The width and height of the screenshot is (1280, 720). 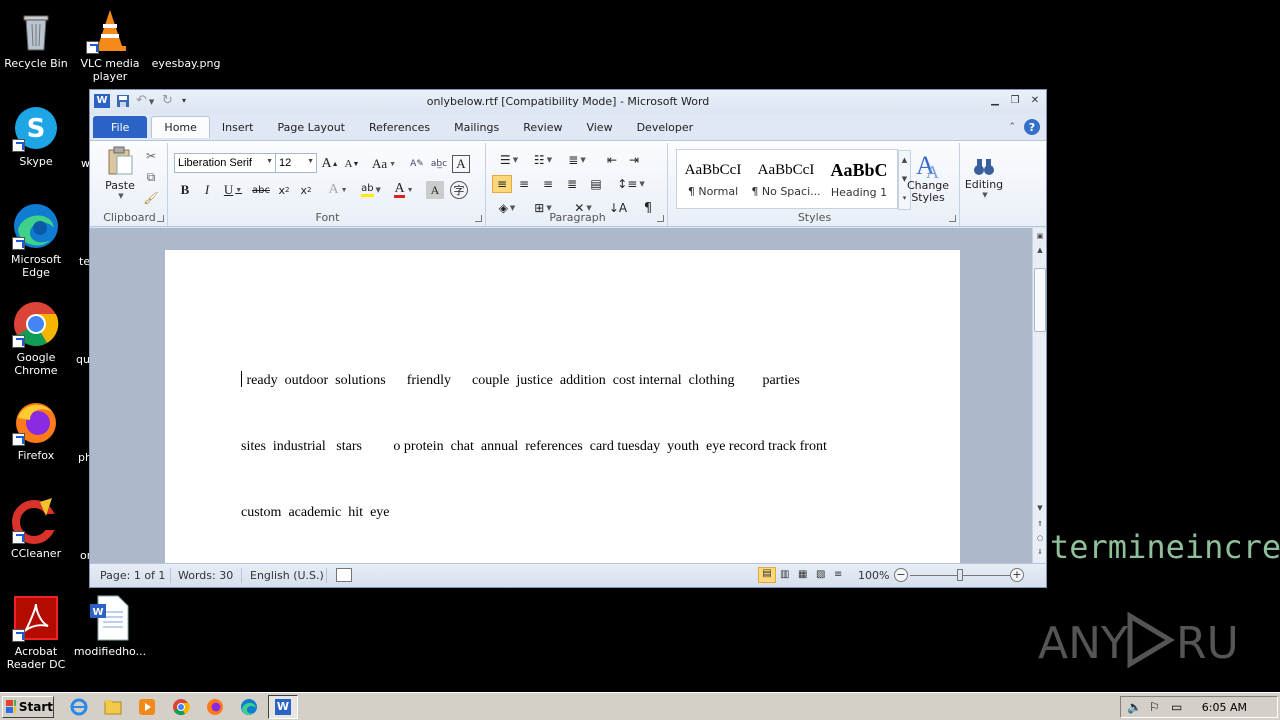 What do you see at coordinates (384, 164) in the screenshot?
I see `change-case-button: Aa ▼` at bounding box center [384, 164].